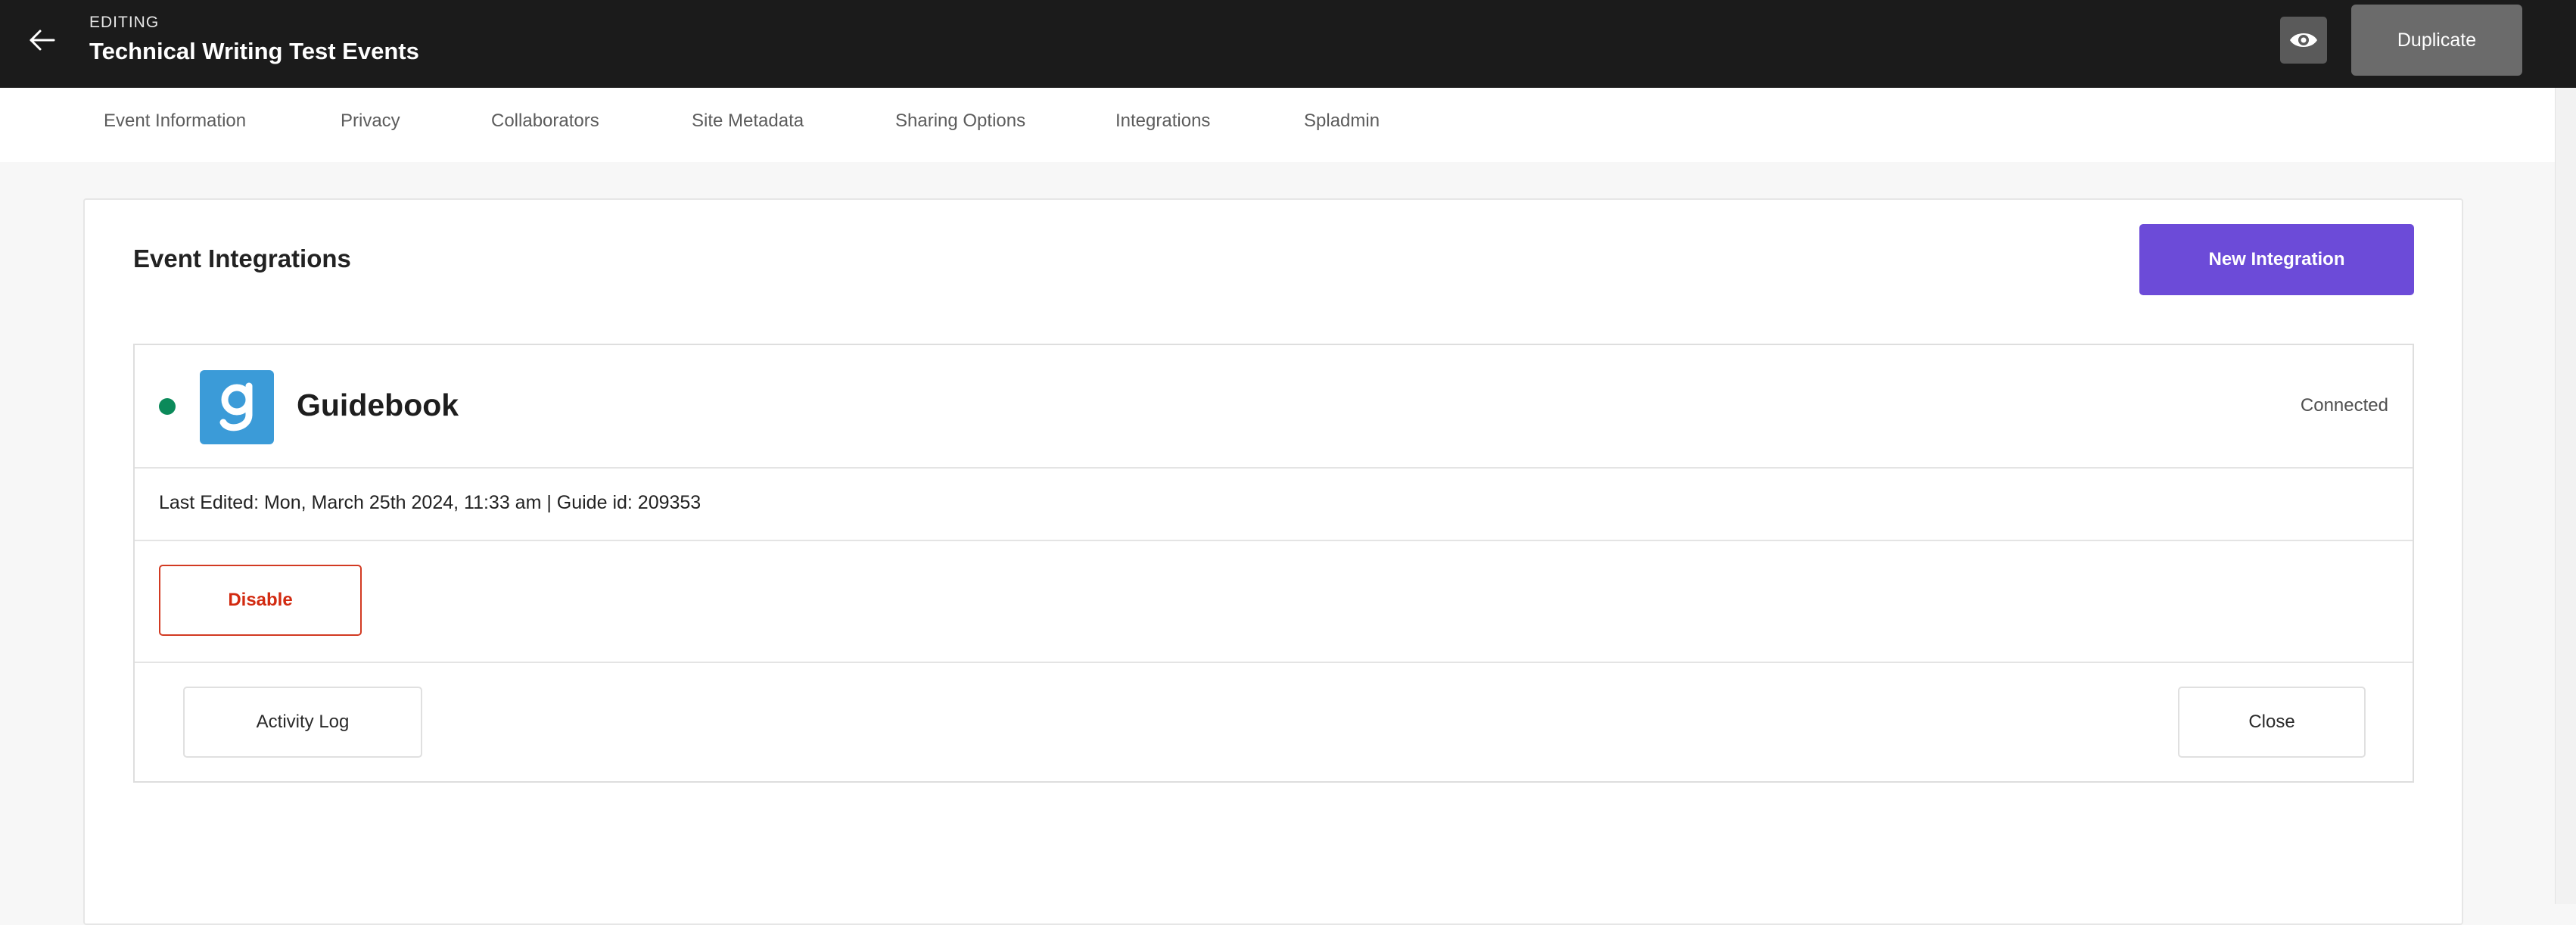 The image size is (2576, 925). I want to click on page-title: Technical Writing Test Events, so click(254, 51).